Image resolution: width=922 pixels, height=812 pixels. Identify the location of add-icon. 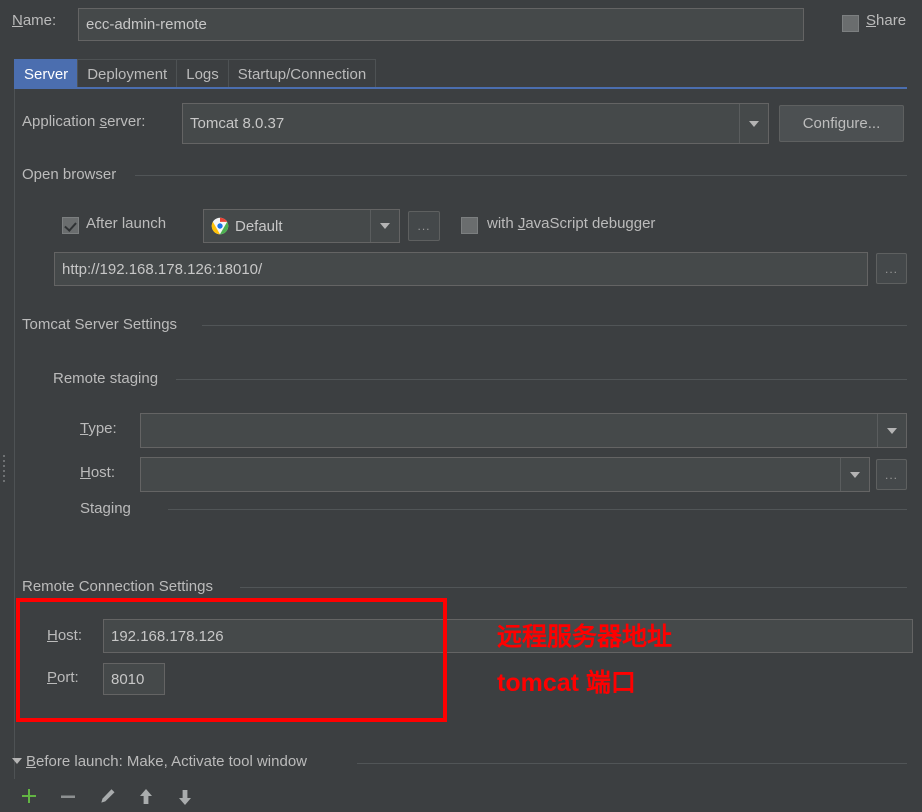
(29, 797).